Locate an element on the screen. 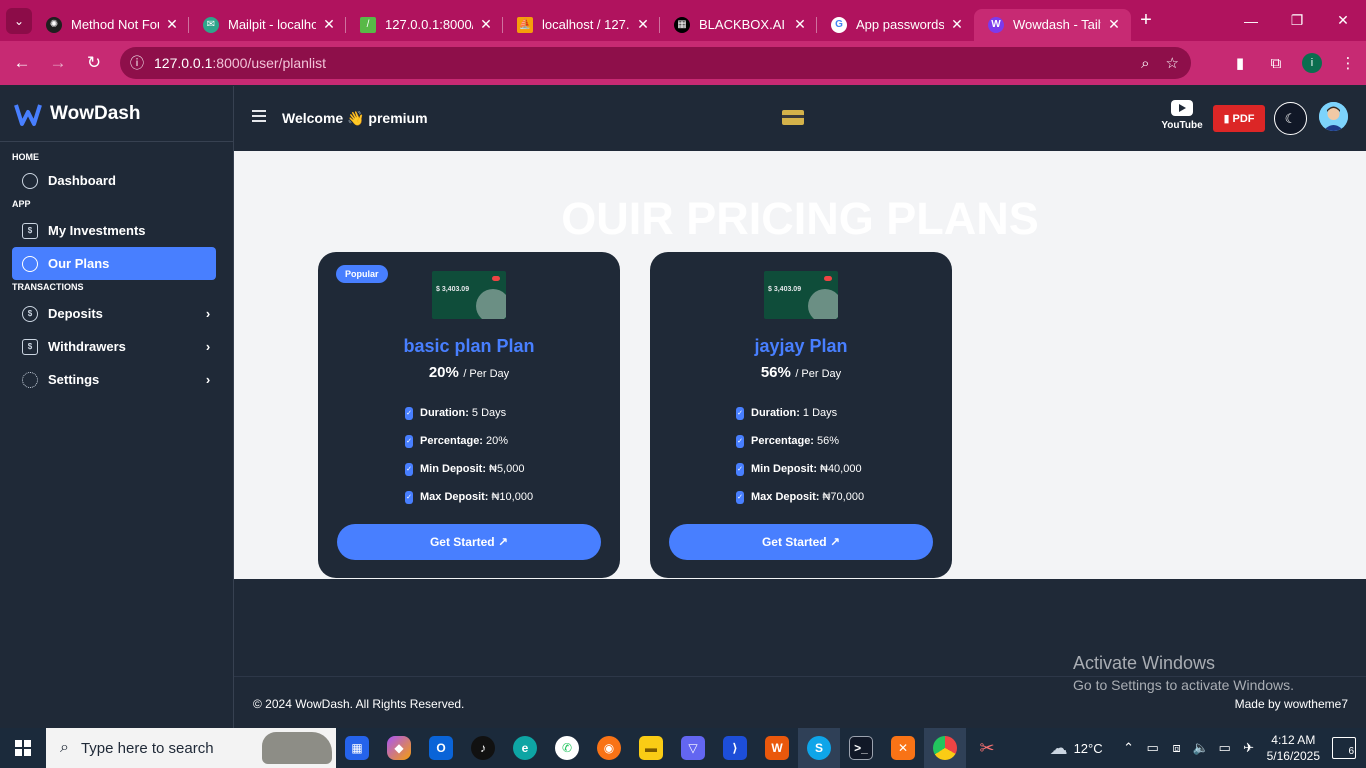 The width and height of the screenshot is (1366, 768). feature-percentage: ✓ Percentage: 56% is located at coordinates (788, 441).